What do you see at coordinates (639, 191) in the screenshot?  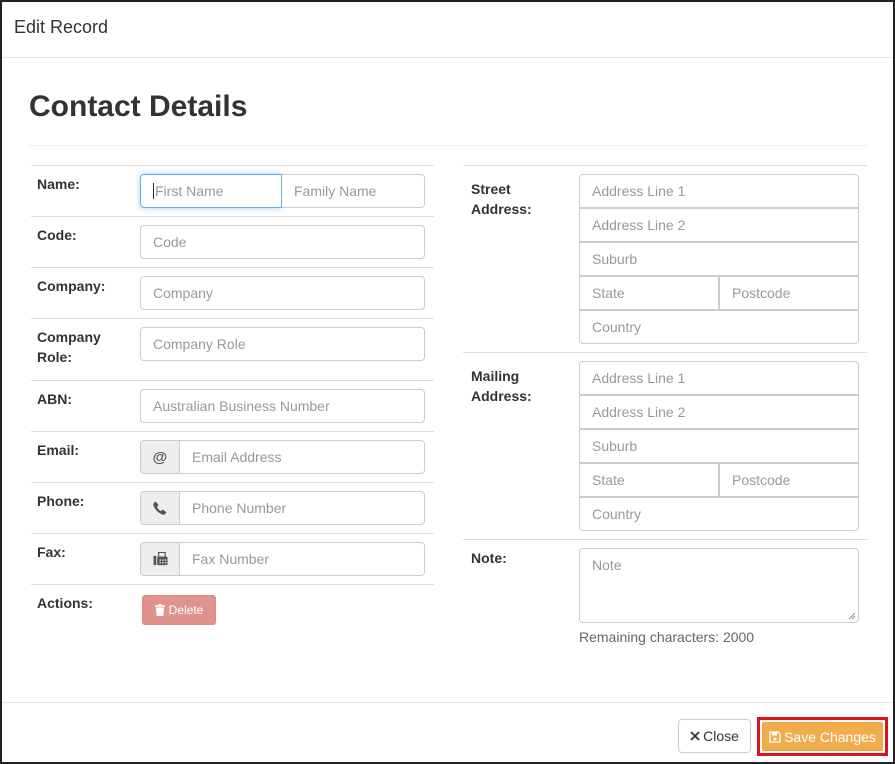 I see `street-line1-placeholder: Address Line 1` at bounding box center [639, 191].